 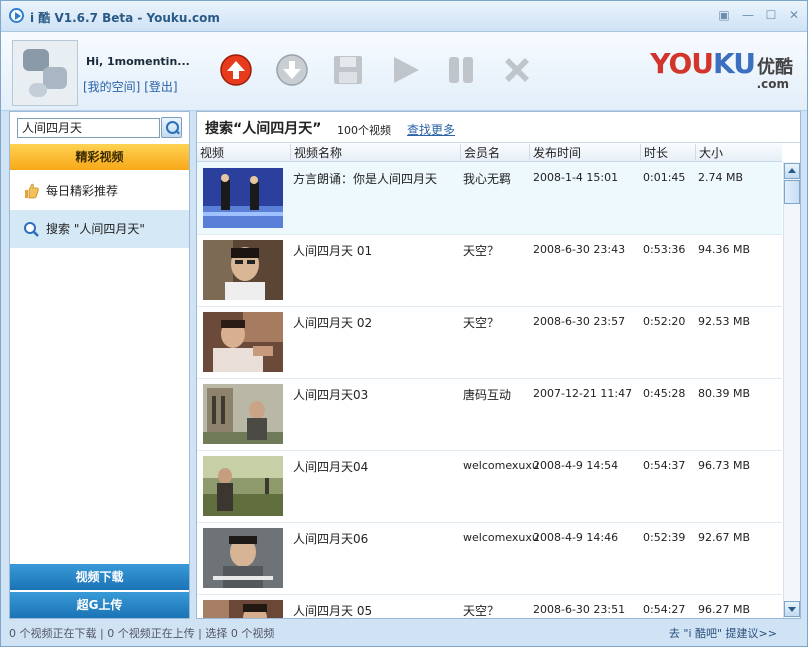 I want to click on video-size: 96.27 MB, so click(x=724, y=609).